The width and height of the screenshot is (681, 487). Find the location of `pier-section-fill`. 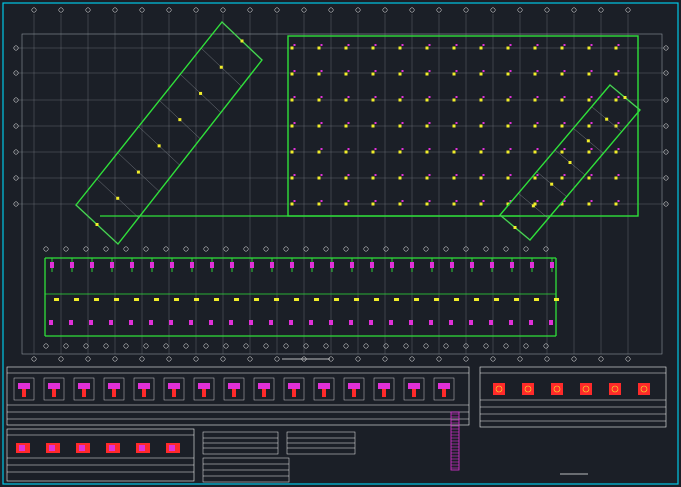

pier-section-fill is located at coordinates (644, 389).